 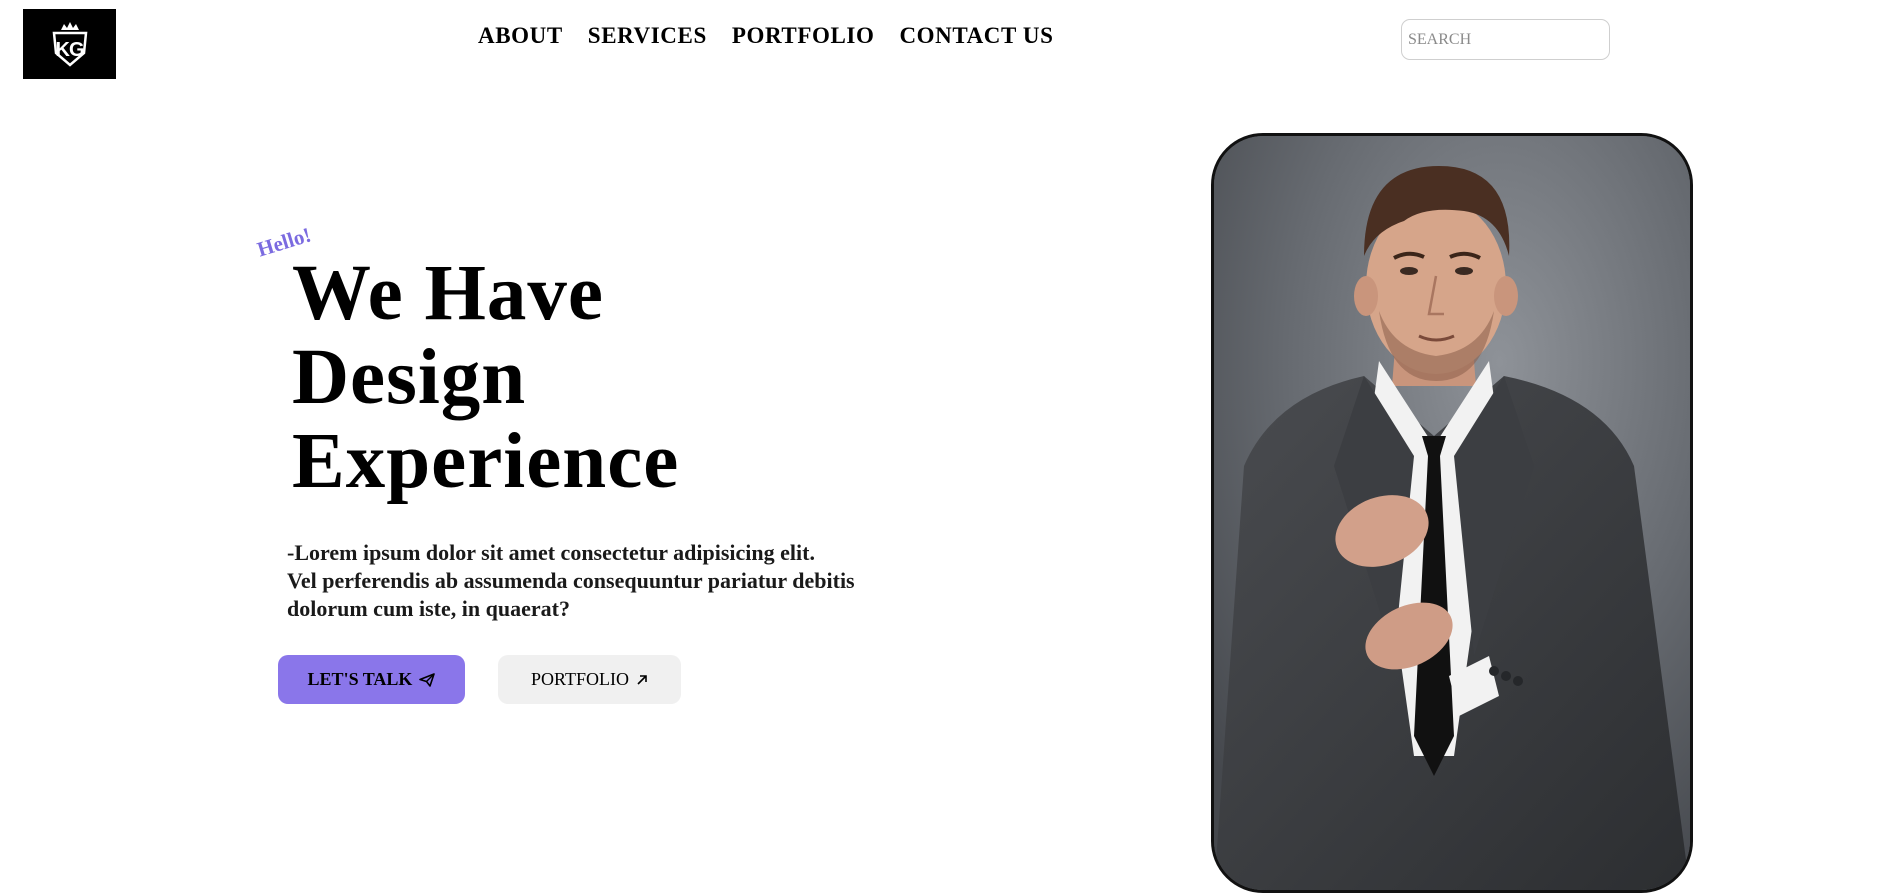 I want to click on headline-line: We Have, so click(x=448, y=293).